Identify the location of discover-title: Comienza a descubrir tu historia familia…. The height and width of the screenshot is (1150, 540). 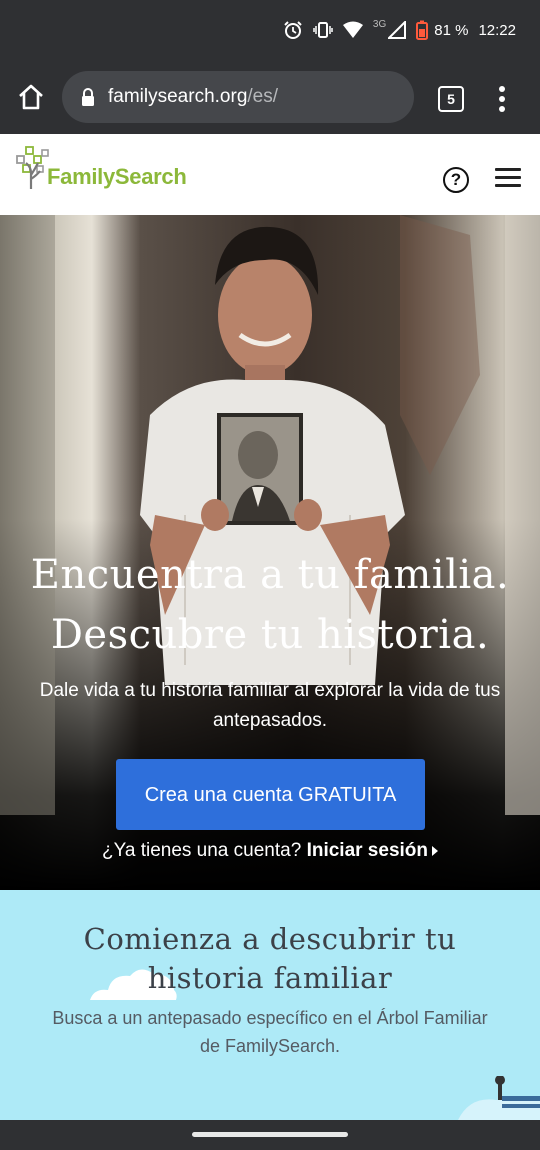
(270, 958).